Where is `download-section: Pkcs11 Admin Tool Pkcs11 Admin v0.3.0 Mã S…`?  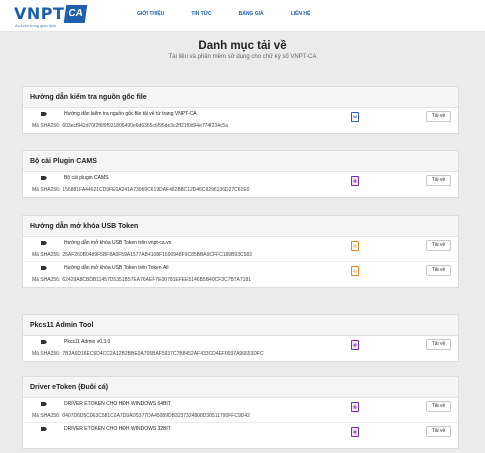
download-section: Pkcs11 Admin Tool Pkcs11 Admin v0.3.0 Mã S… is located at coordinates (240, 338).